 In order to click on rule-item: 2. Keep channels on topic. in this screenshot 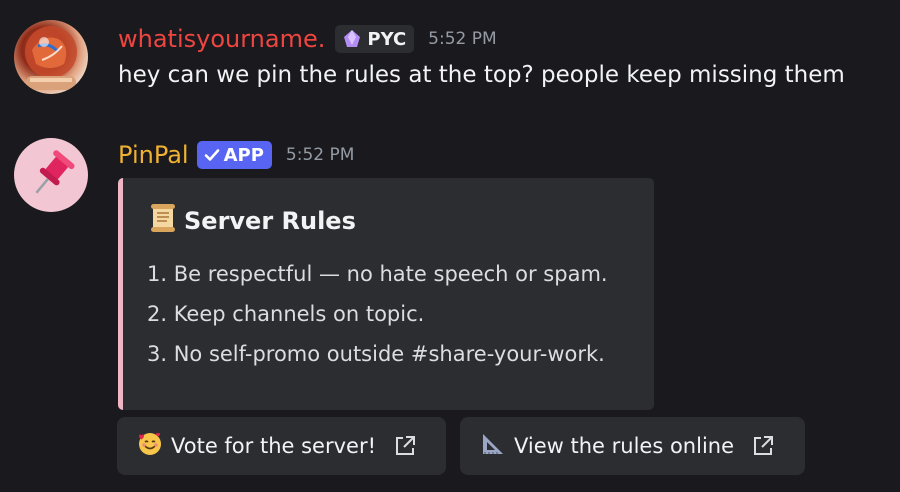, I will do `click(286, 314)`.